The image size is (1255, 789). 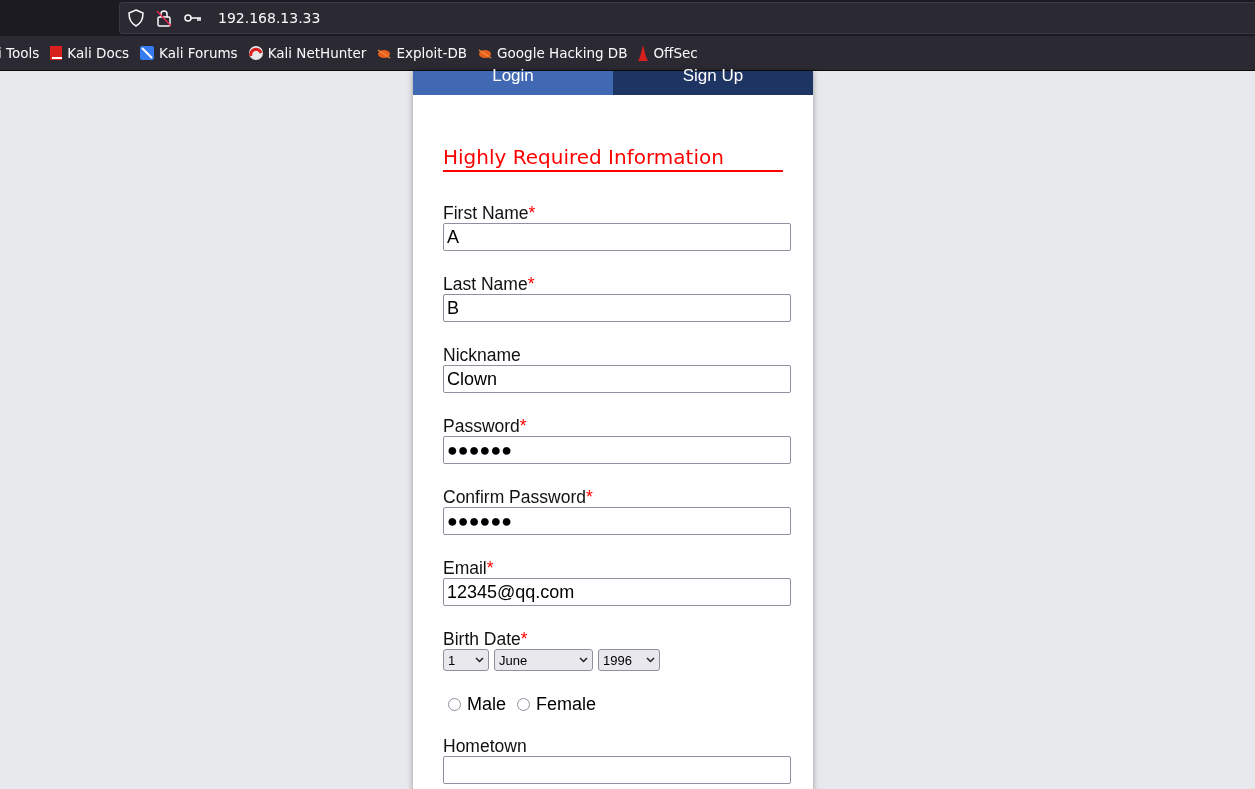 I want to click on input-field: Clown, so click(x=617, y=379).